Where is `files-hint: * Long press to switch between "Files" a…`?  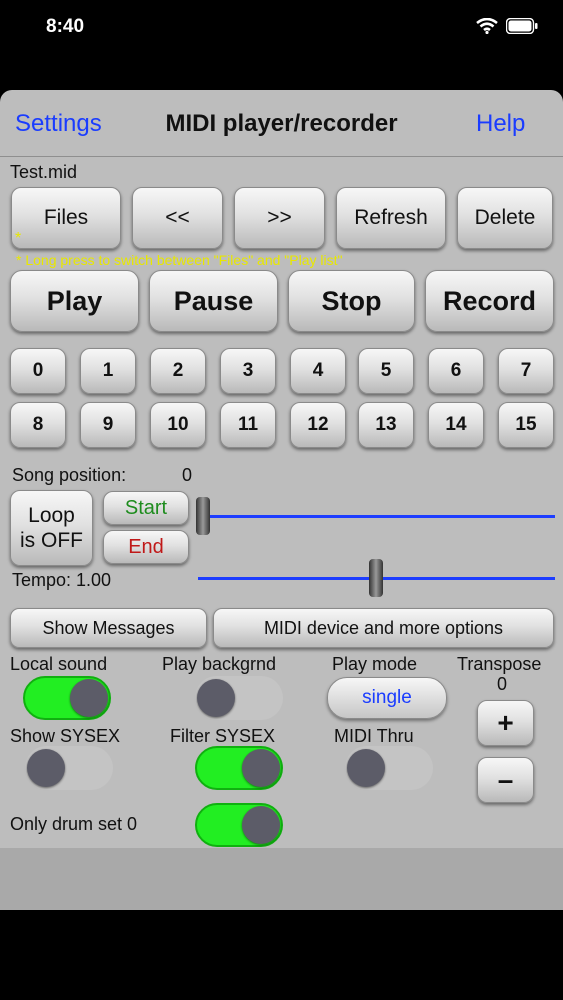
files-hint: * Long press to switch between "Files" a… is located at coordinates (179, 260).